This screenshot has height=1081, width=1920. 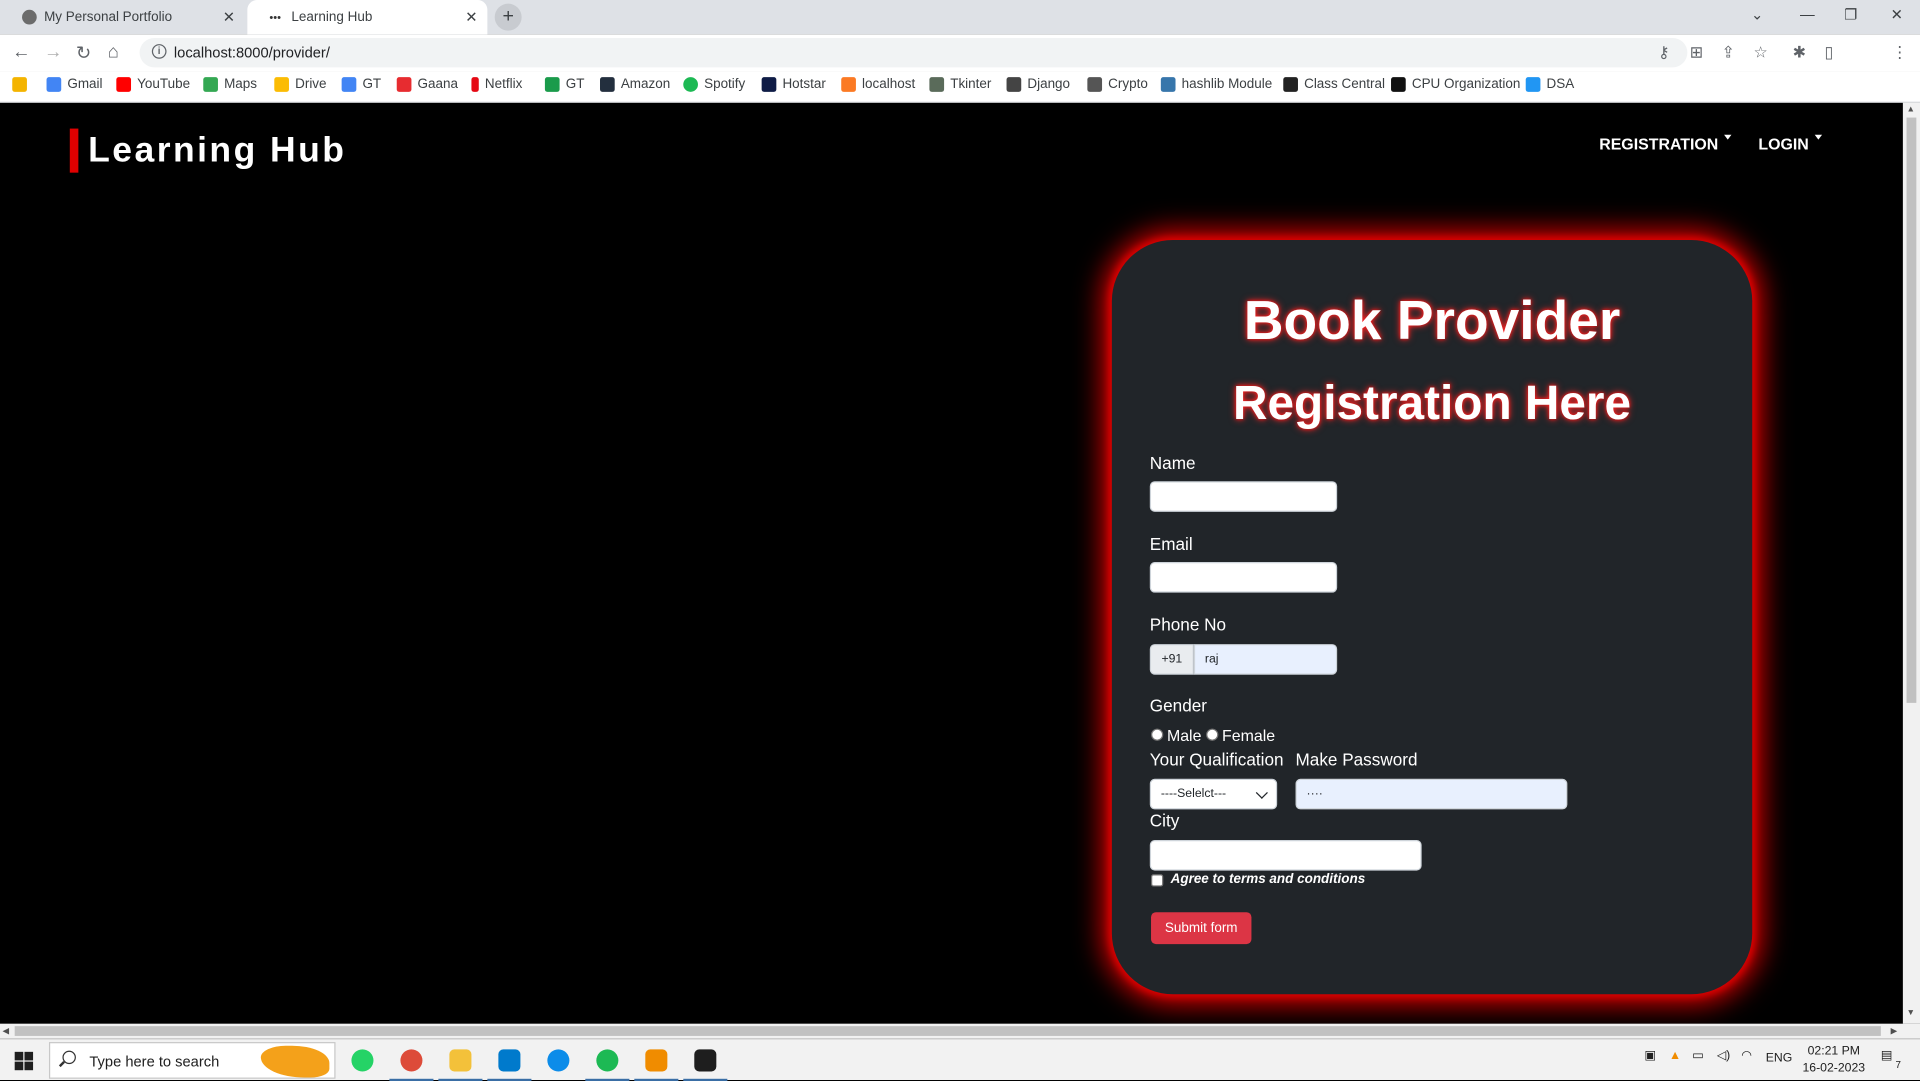 What do you see at coordinates (1887, 1055) in the screenshot?
I see `notification-icon: ▤` at bounding box center [1887, 1055].